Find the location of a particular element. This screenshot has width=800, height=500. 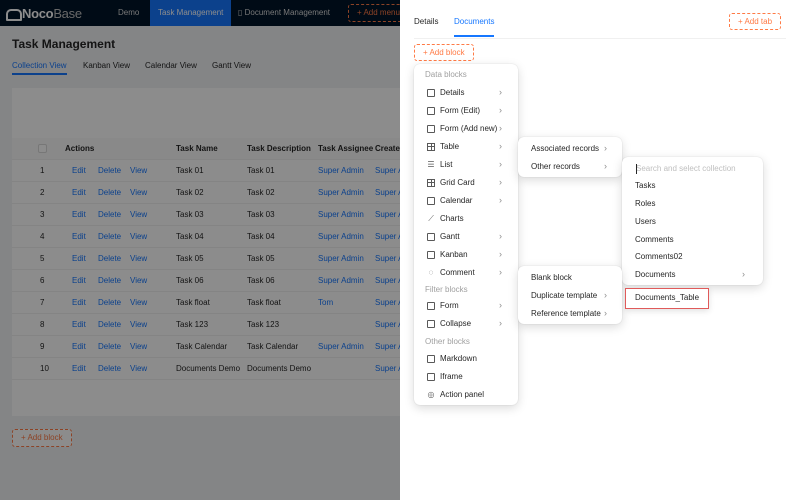

add-block-button: + Add block is located at coordinates (444, 52).